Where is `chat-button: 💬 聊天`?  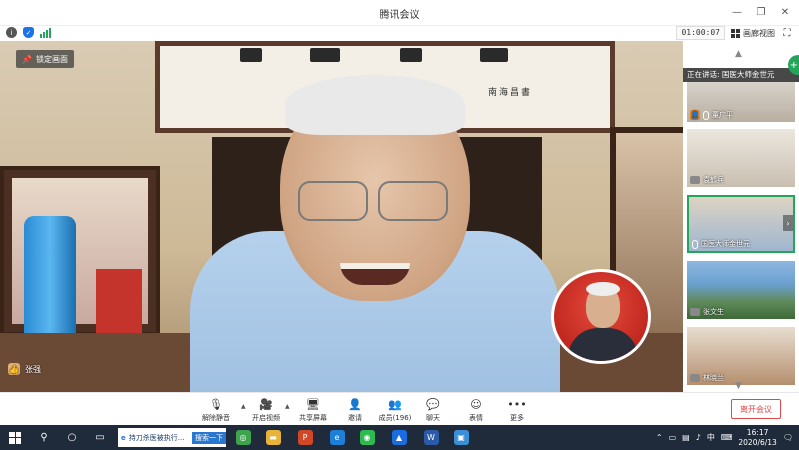
chat-button: 💬 聊天 is located at coordinates (433, 410).